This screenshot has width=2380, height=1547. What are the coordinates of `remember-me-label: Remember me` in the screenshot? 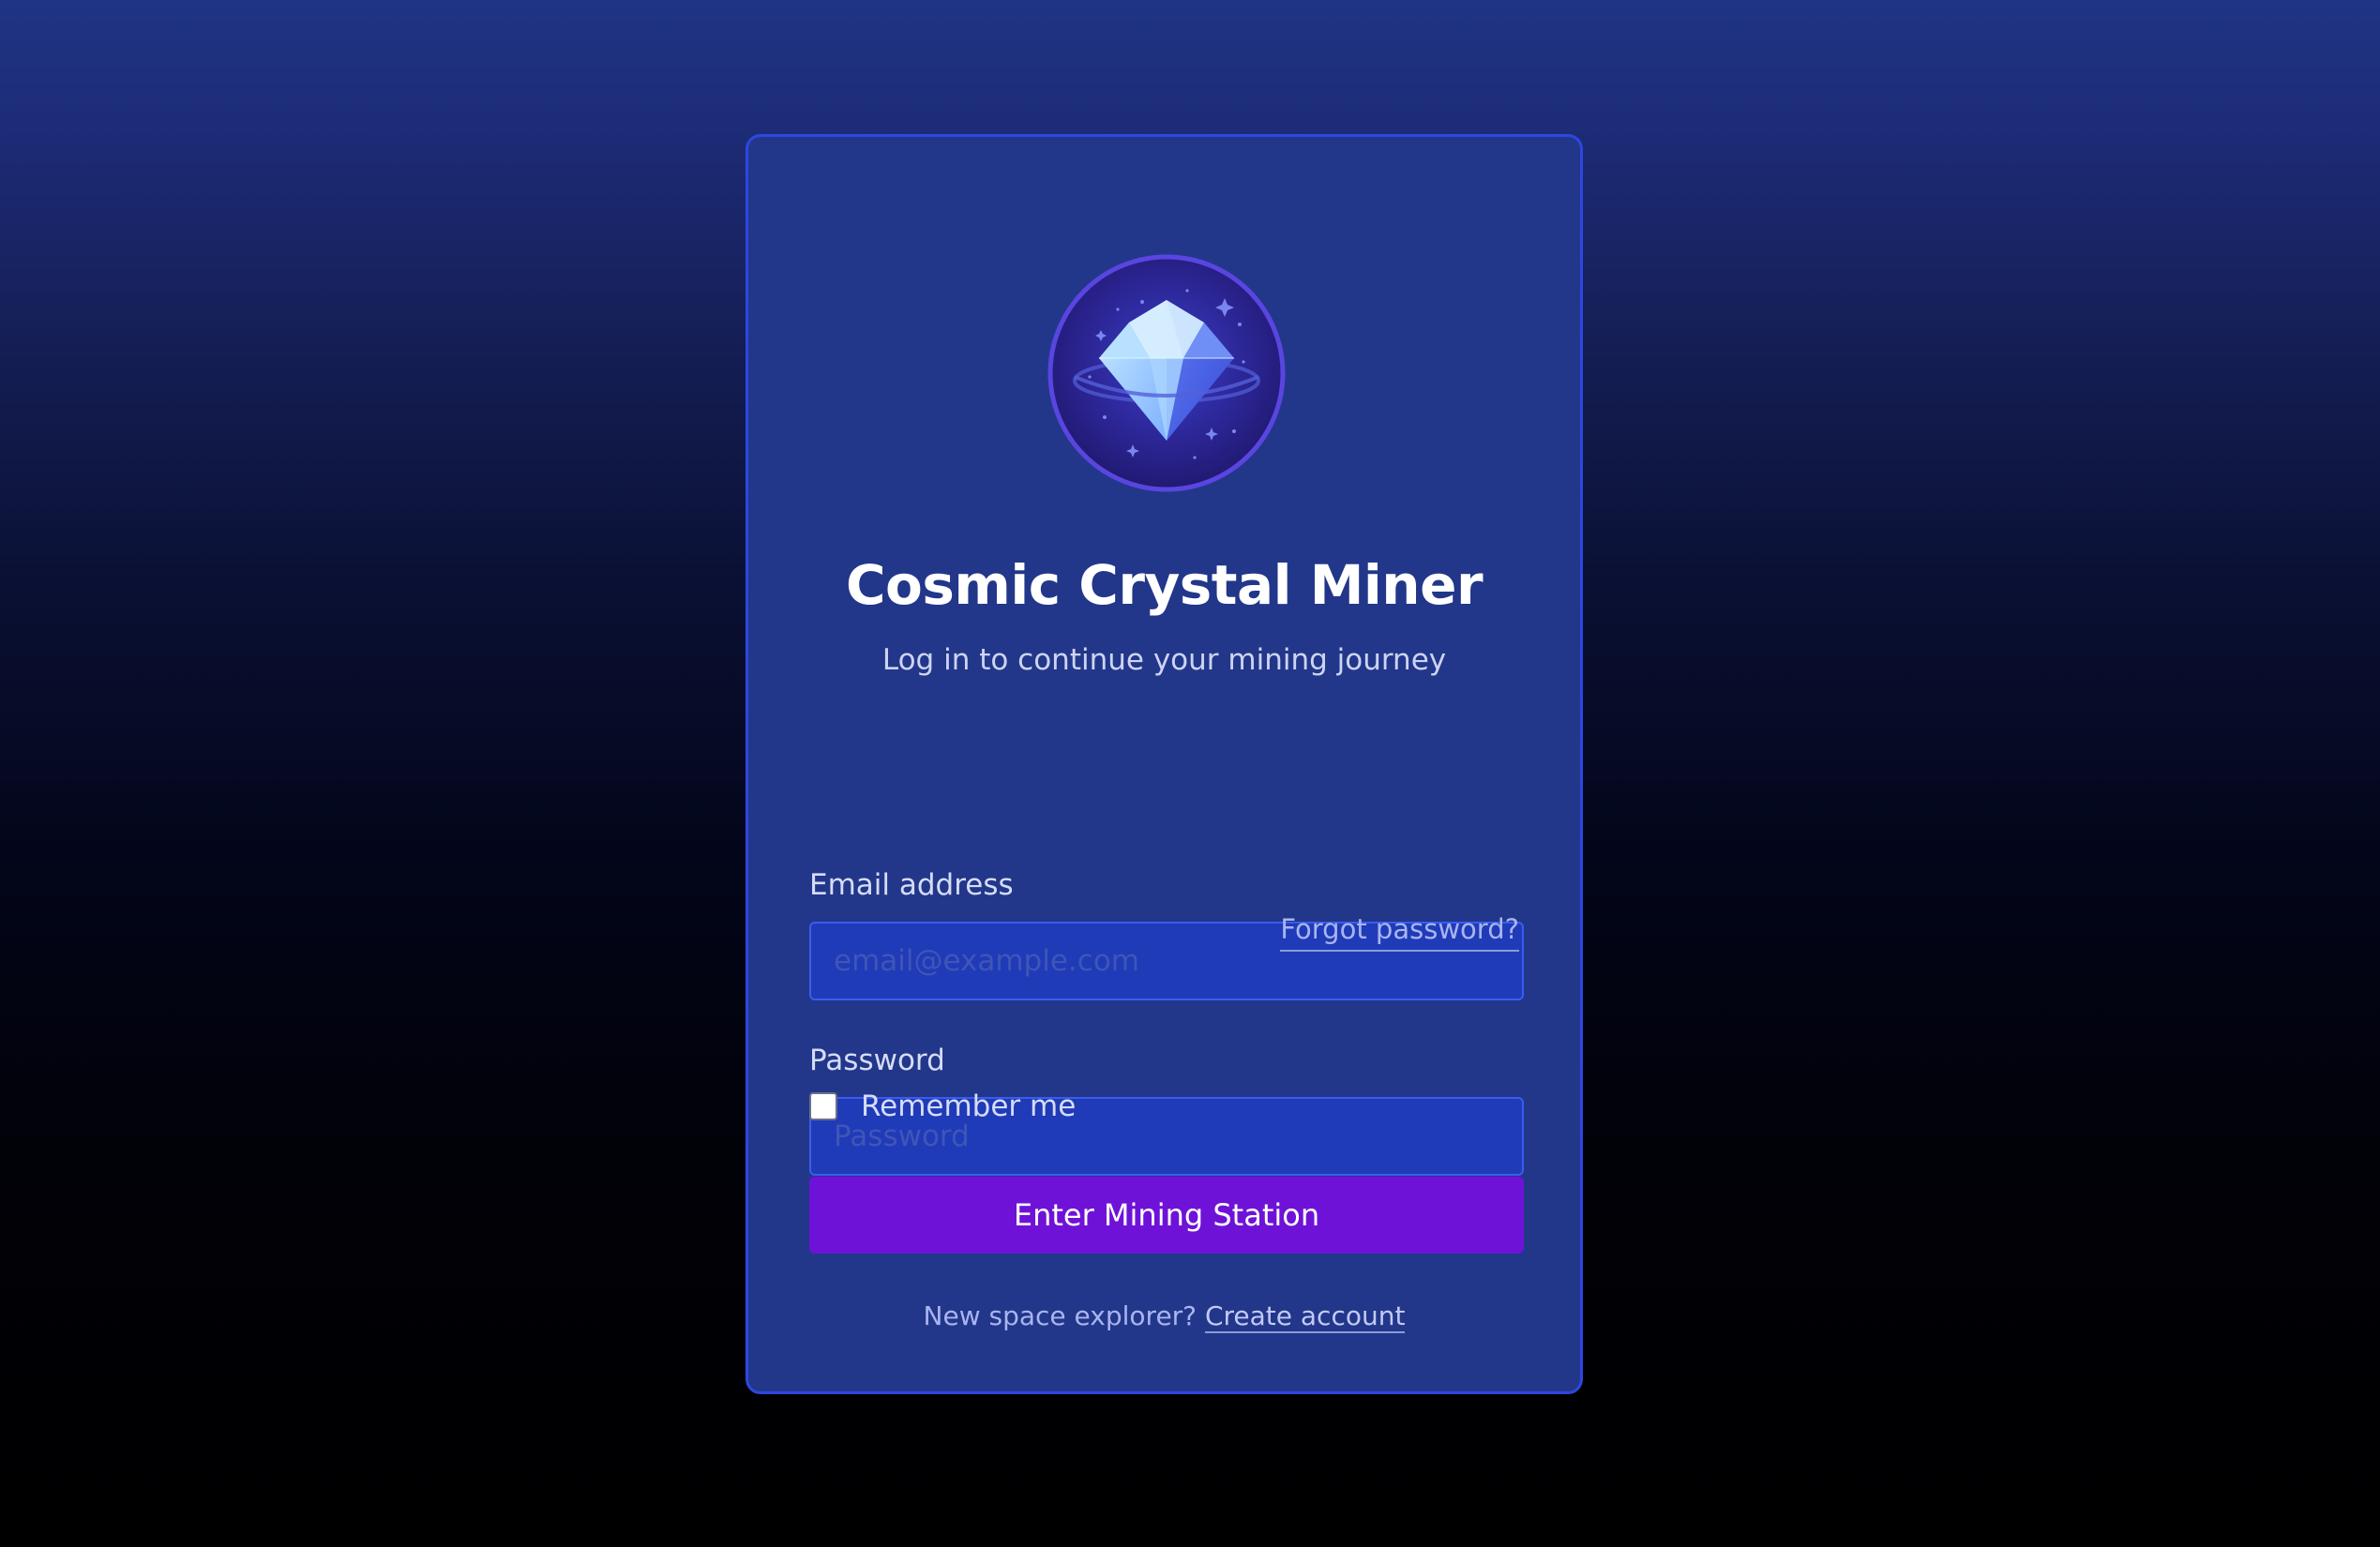 It's located at (969, 1106).